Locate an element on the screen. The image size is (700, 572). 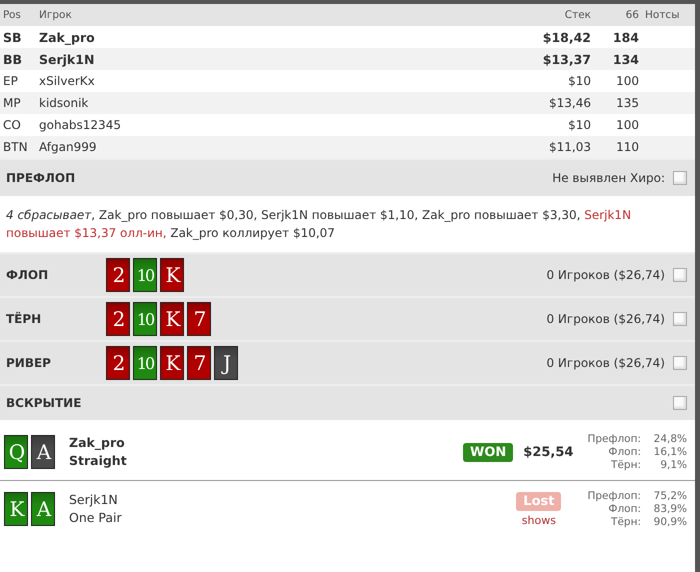
table-cell-text: BB is located at coordinates (13, 59).